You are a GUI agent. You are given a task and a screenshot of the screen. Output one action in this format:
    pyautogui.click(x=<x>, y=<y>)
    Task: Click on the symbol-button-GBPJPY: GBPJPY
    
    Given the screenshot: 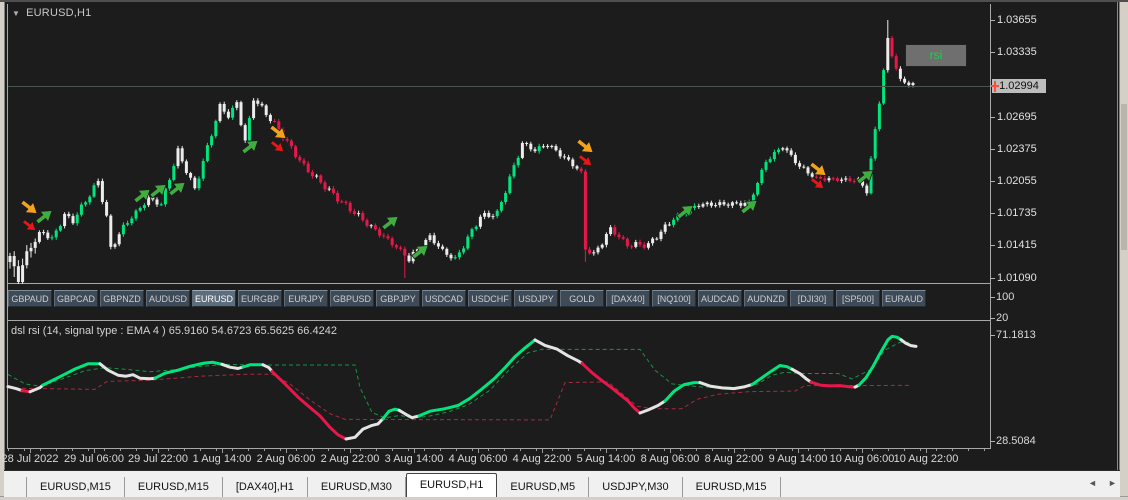 What is the action you would take?
    pyautogui.click(x=398, y=298)
    